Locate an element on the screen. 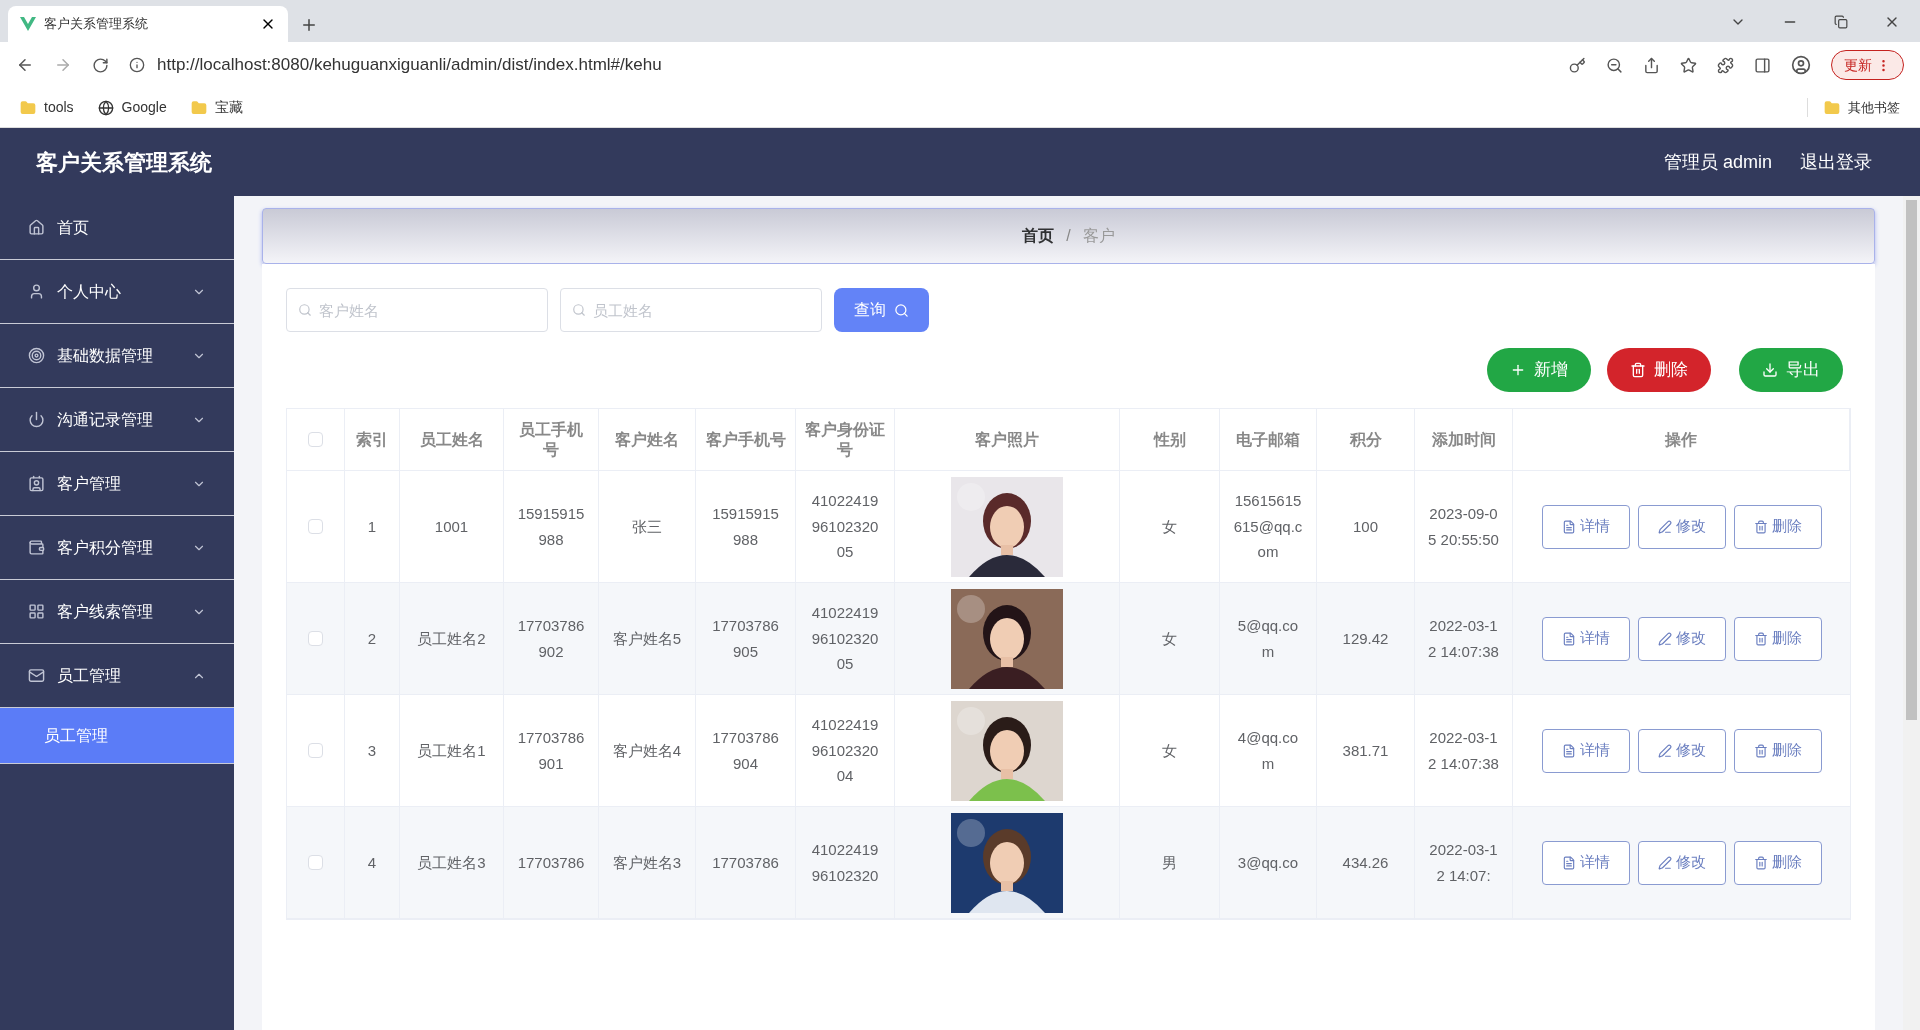 This screenshot has height=1030, width=1920. table-cell-text: 381.71 is located at coordinates (1365, 750).